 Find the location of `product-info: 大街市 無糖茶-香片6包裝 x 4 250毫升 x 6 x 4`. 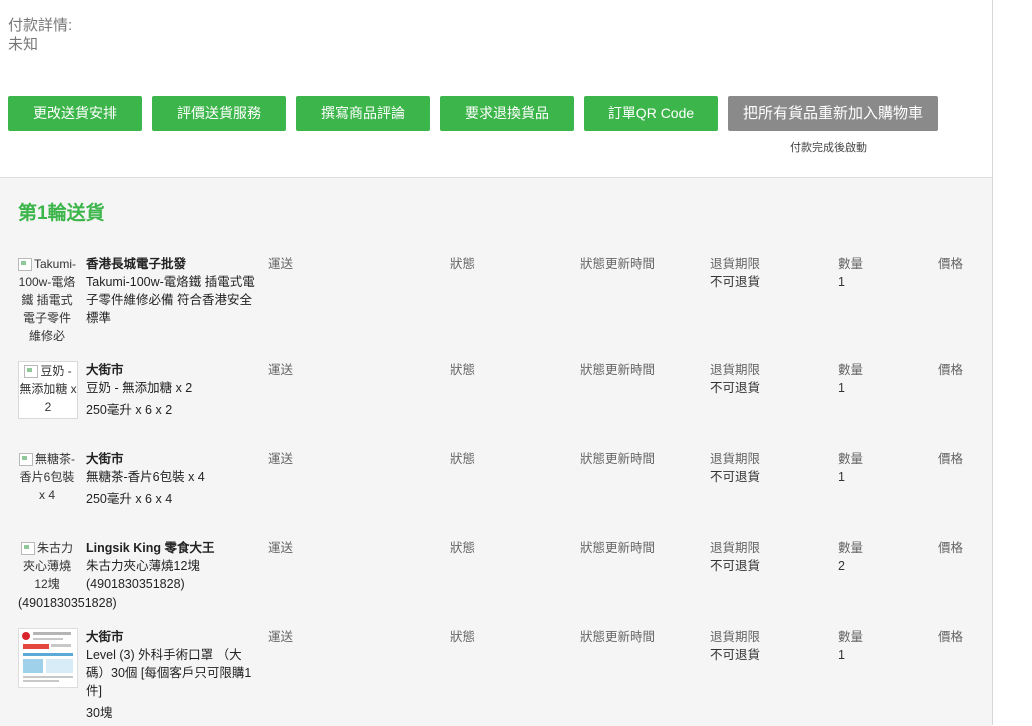

product-info: 大街市 無糖茶-香片6包裝 x 4 250毫升 x 6 x 4 is located at coordinates (173, 479).